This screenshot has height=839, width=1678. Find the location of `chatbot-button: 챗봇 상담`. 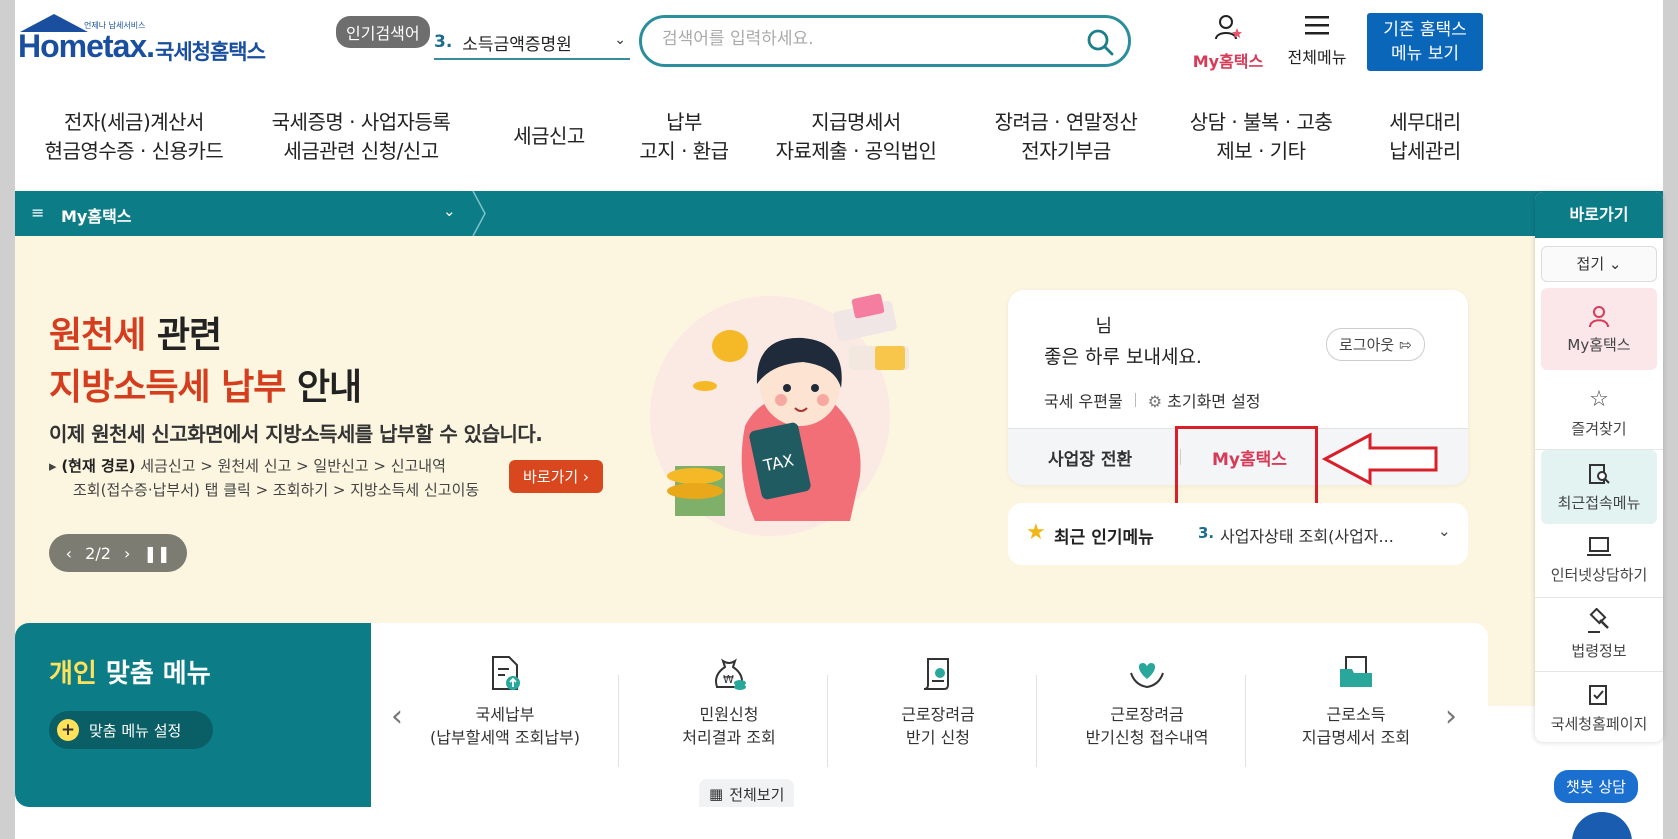

chatbot-button: 챗봇 상담 is located at coordinates (1596, 786).